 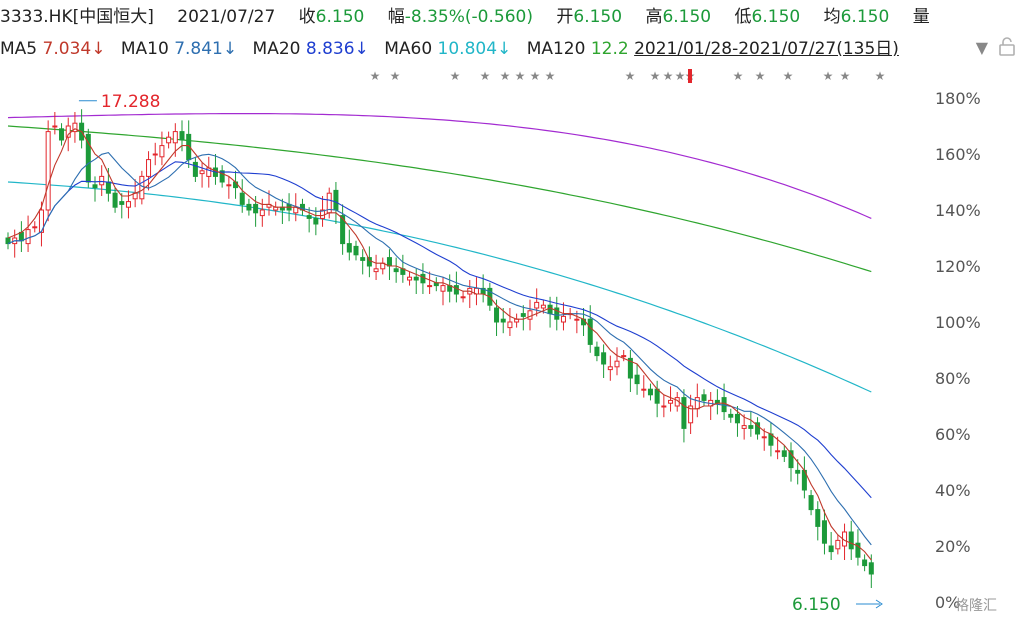 I want to click on y-tick-label: 160%, so click(x=958, y=154).